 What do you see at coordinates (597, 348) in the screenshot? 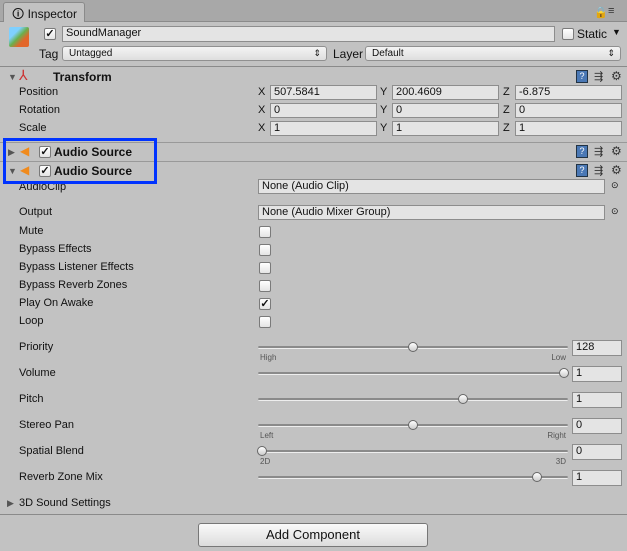
I see `priority-value-field: 128` at bounding box center [597, 348].